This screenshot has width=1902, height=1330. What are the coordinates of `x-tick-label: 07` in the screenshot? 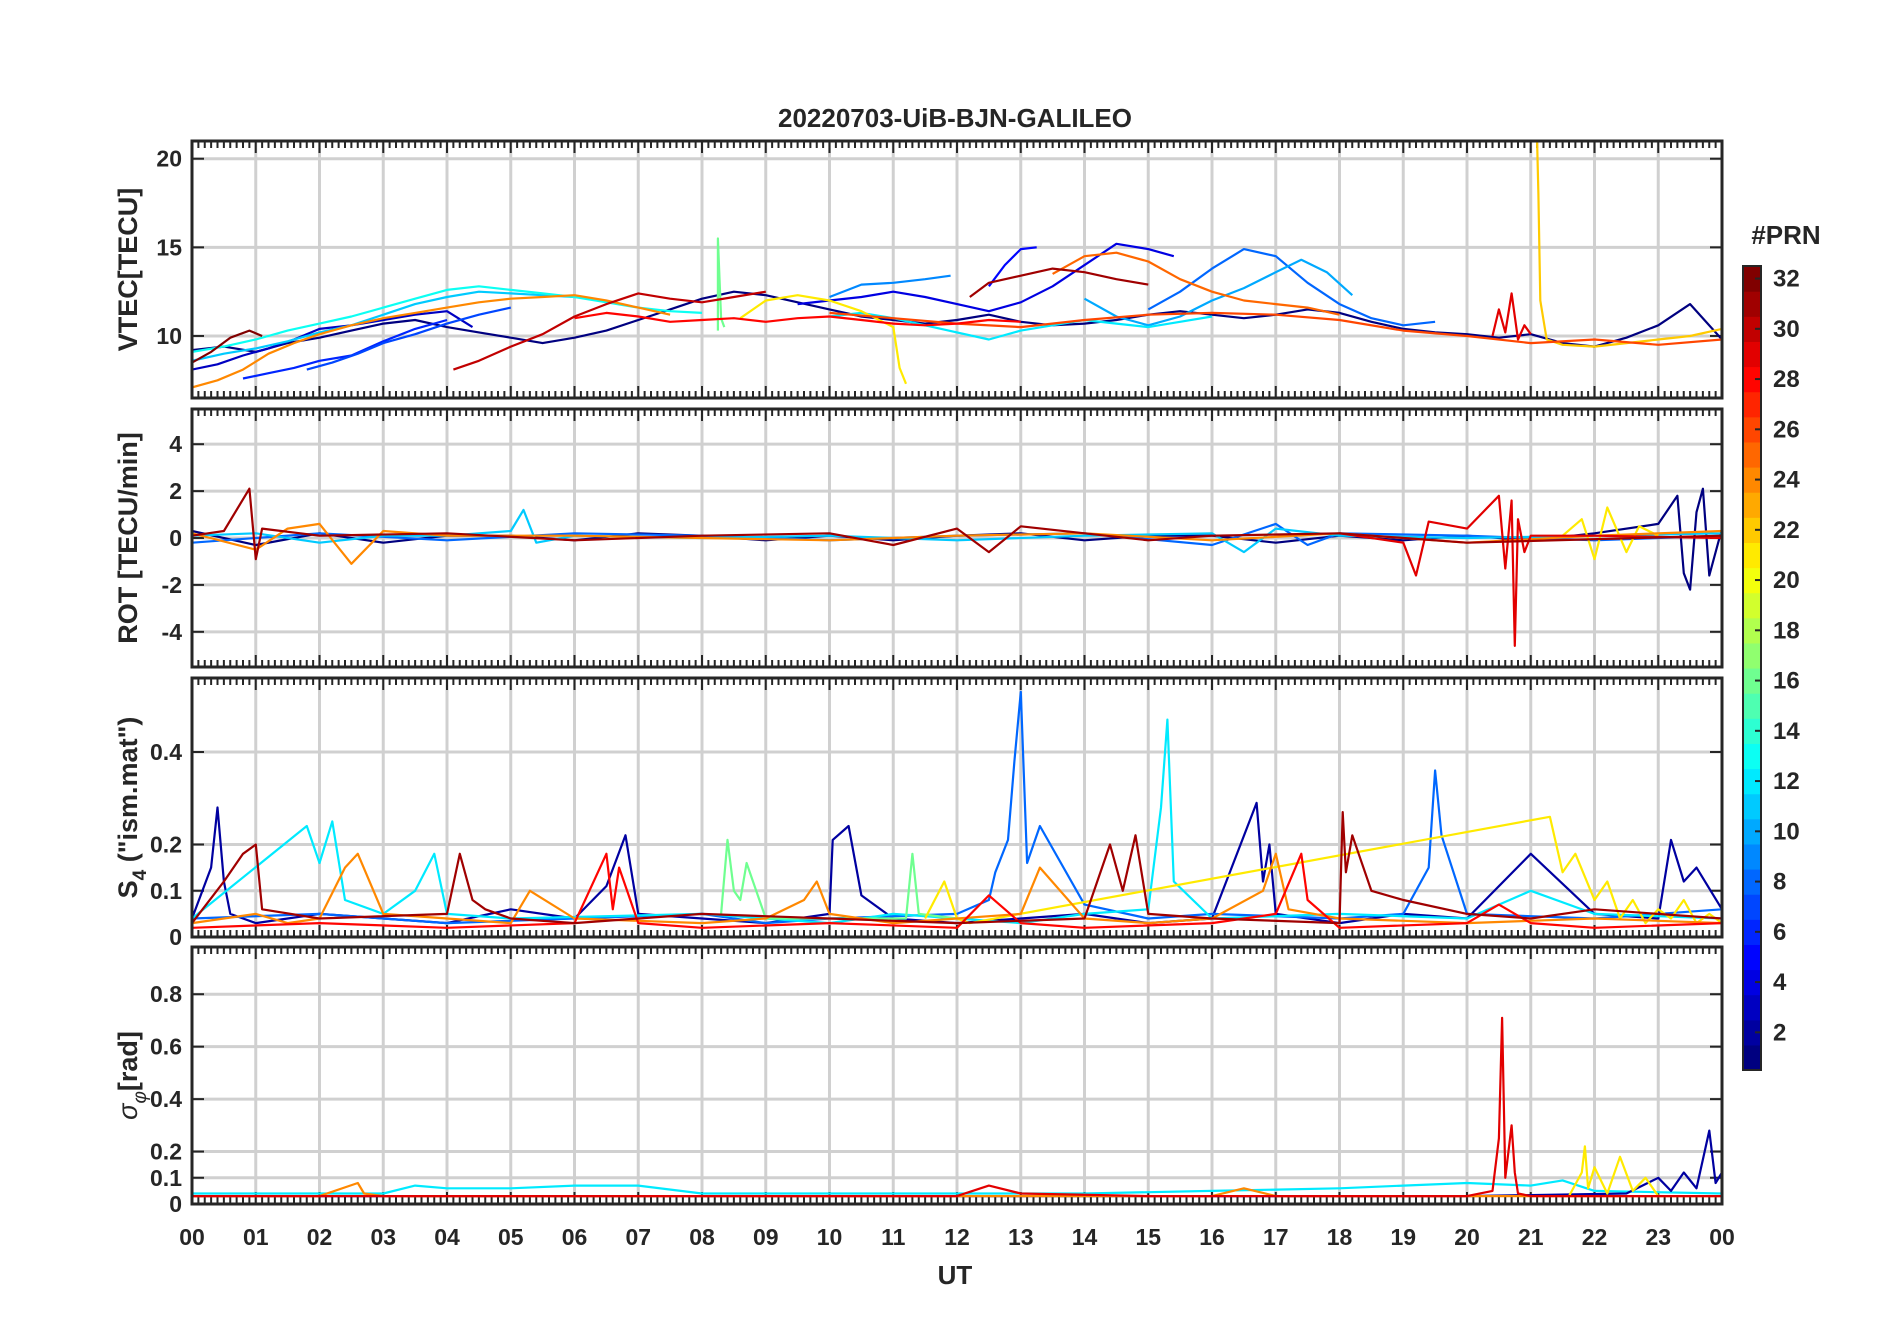 It's located at (638, 1237).